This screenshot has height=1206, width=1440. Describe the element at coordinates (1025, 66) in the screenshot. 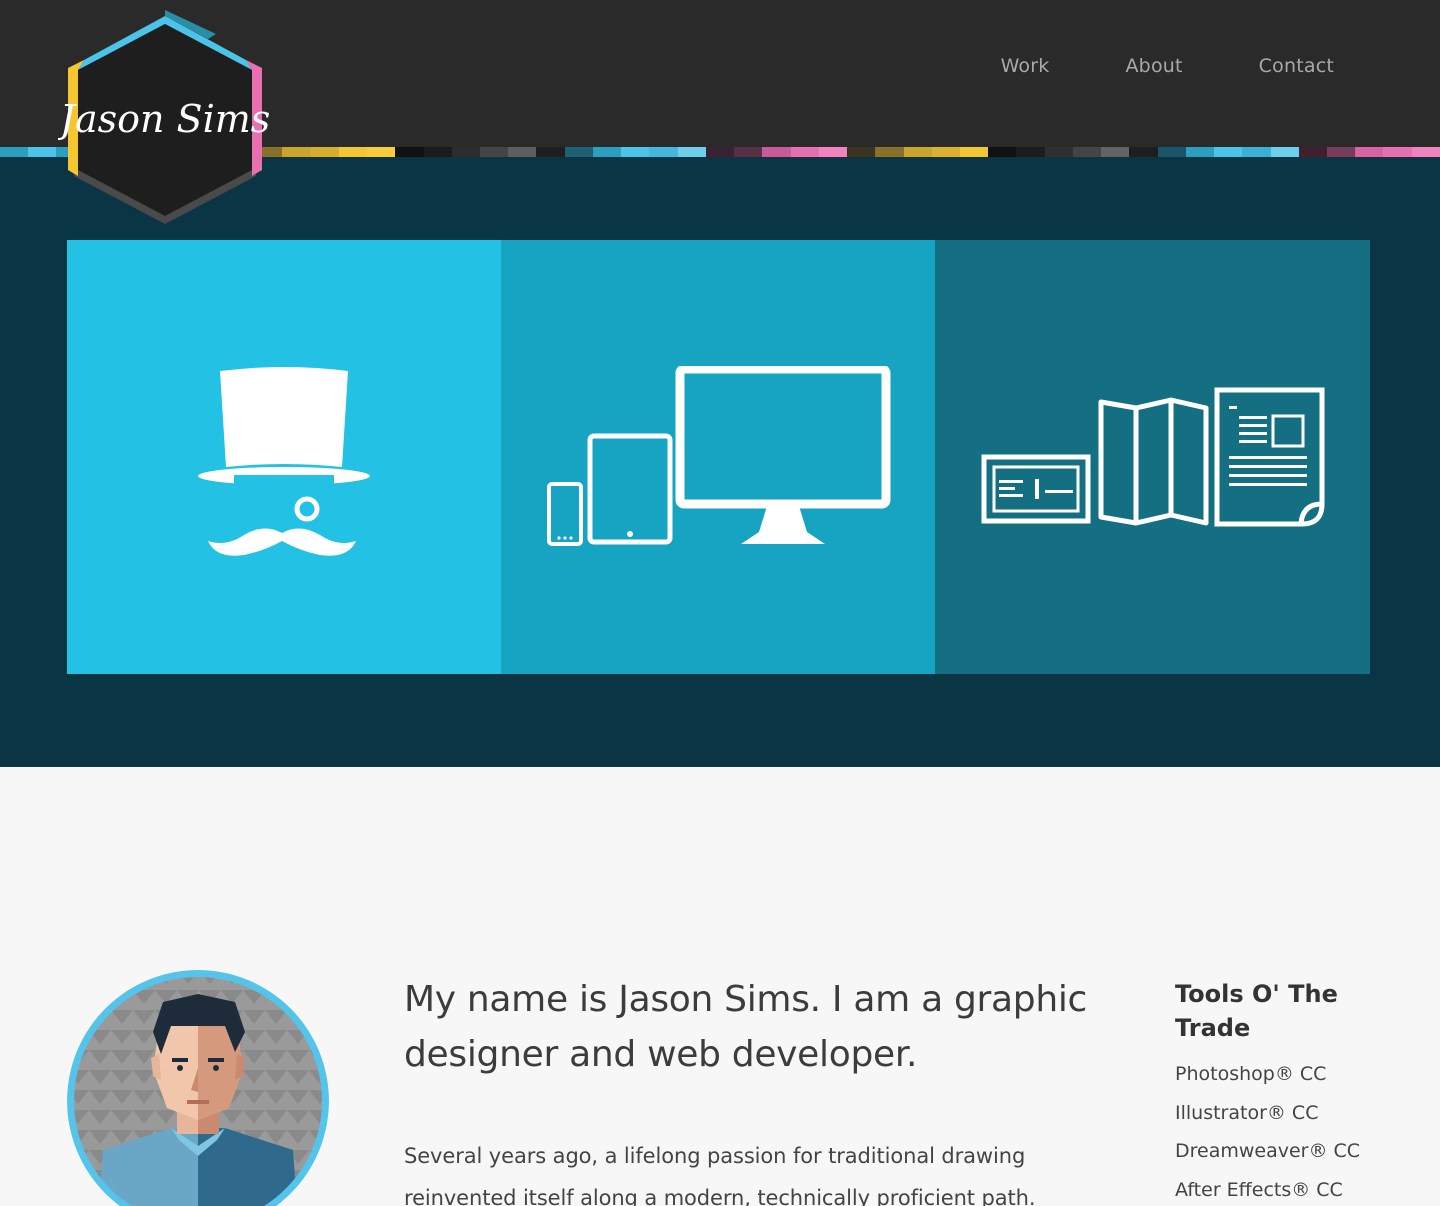

I see `nav-work-link: Work` at that location.